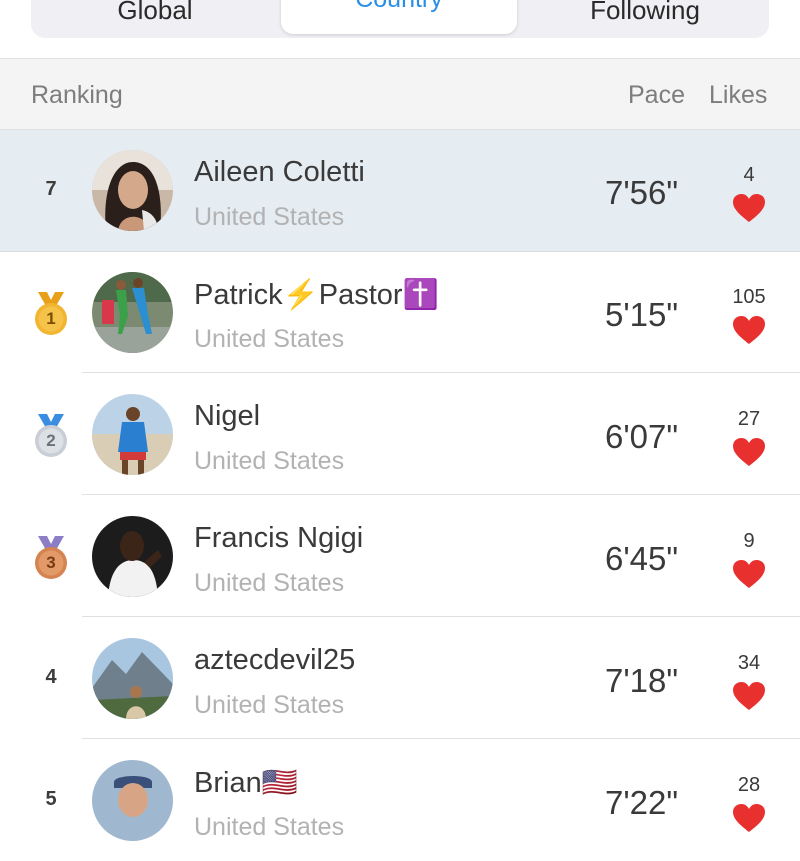  I want to click on athlete-name: Brian🇺🇸, so click(246, 783).